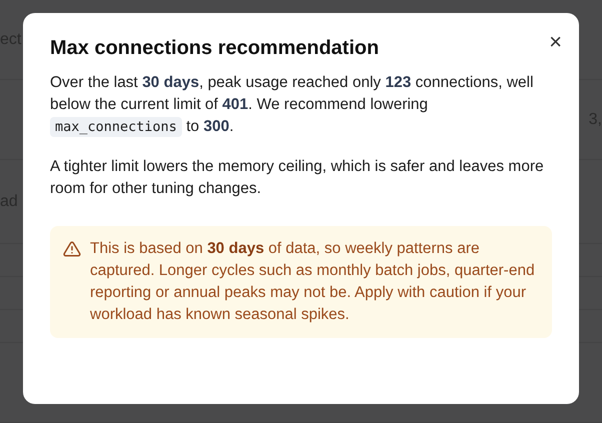  I want to click on dialog-title: Max connections recommendation, so click(215, 48).